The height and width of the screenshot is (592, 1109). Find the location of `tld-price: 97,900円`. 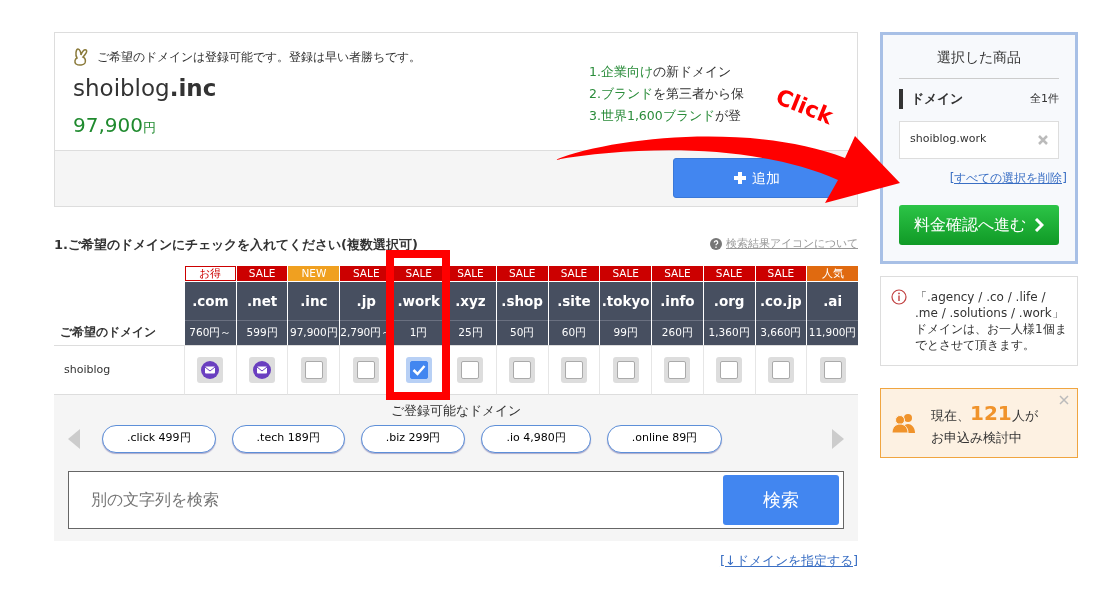

tld-price: 97,900円 is located at coordinates (314, 332).